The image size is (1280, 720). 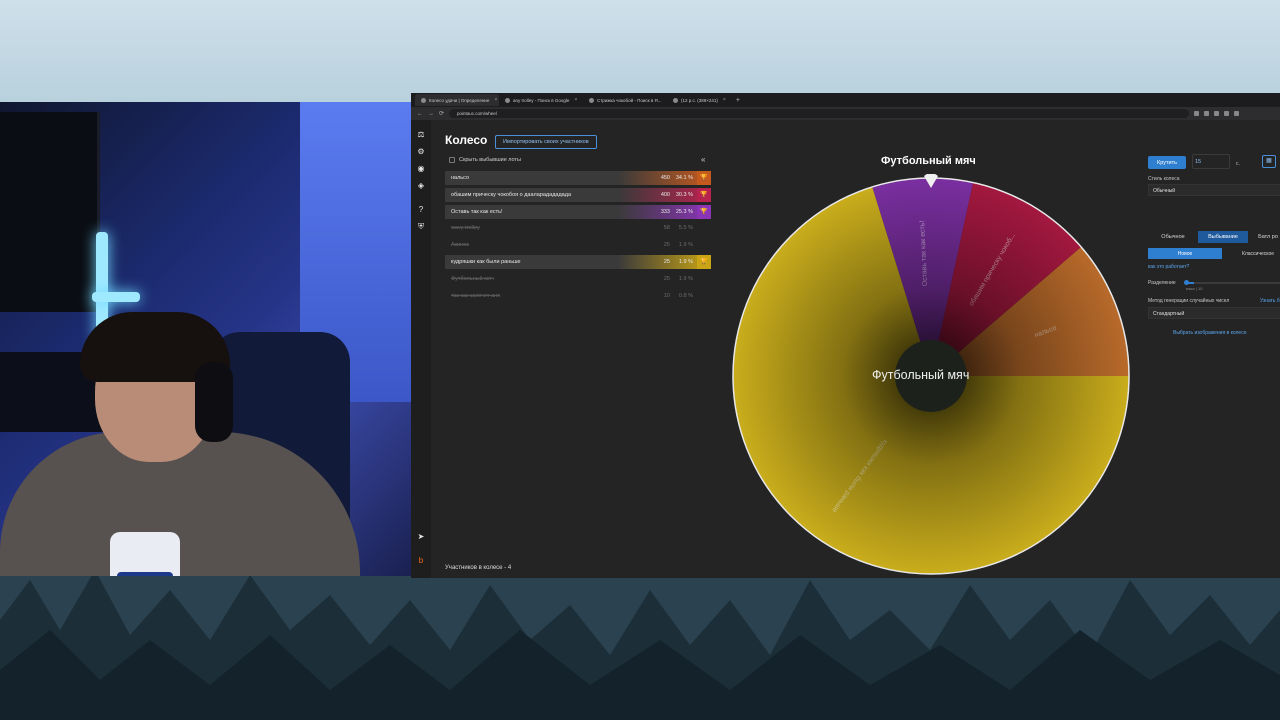 I want to click on select-images-link: Выбрать изображения в колесе, so click(x=1209, y=333).